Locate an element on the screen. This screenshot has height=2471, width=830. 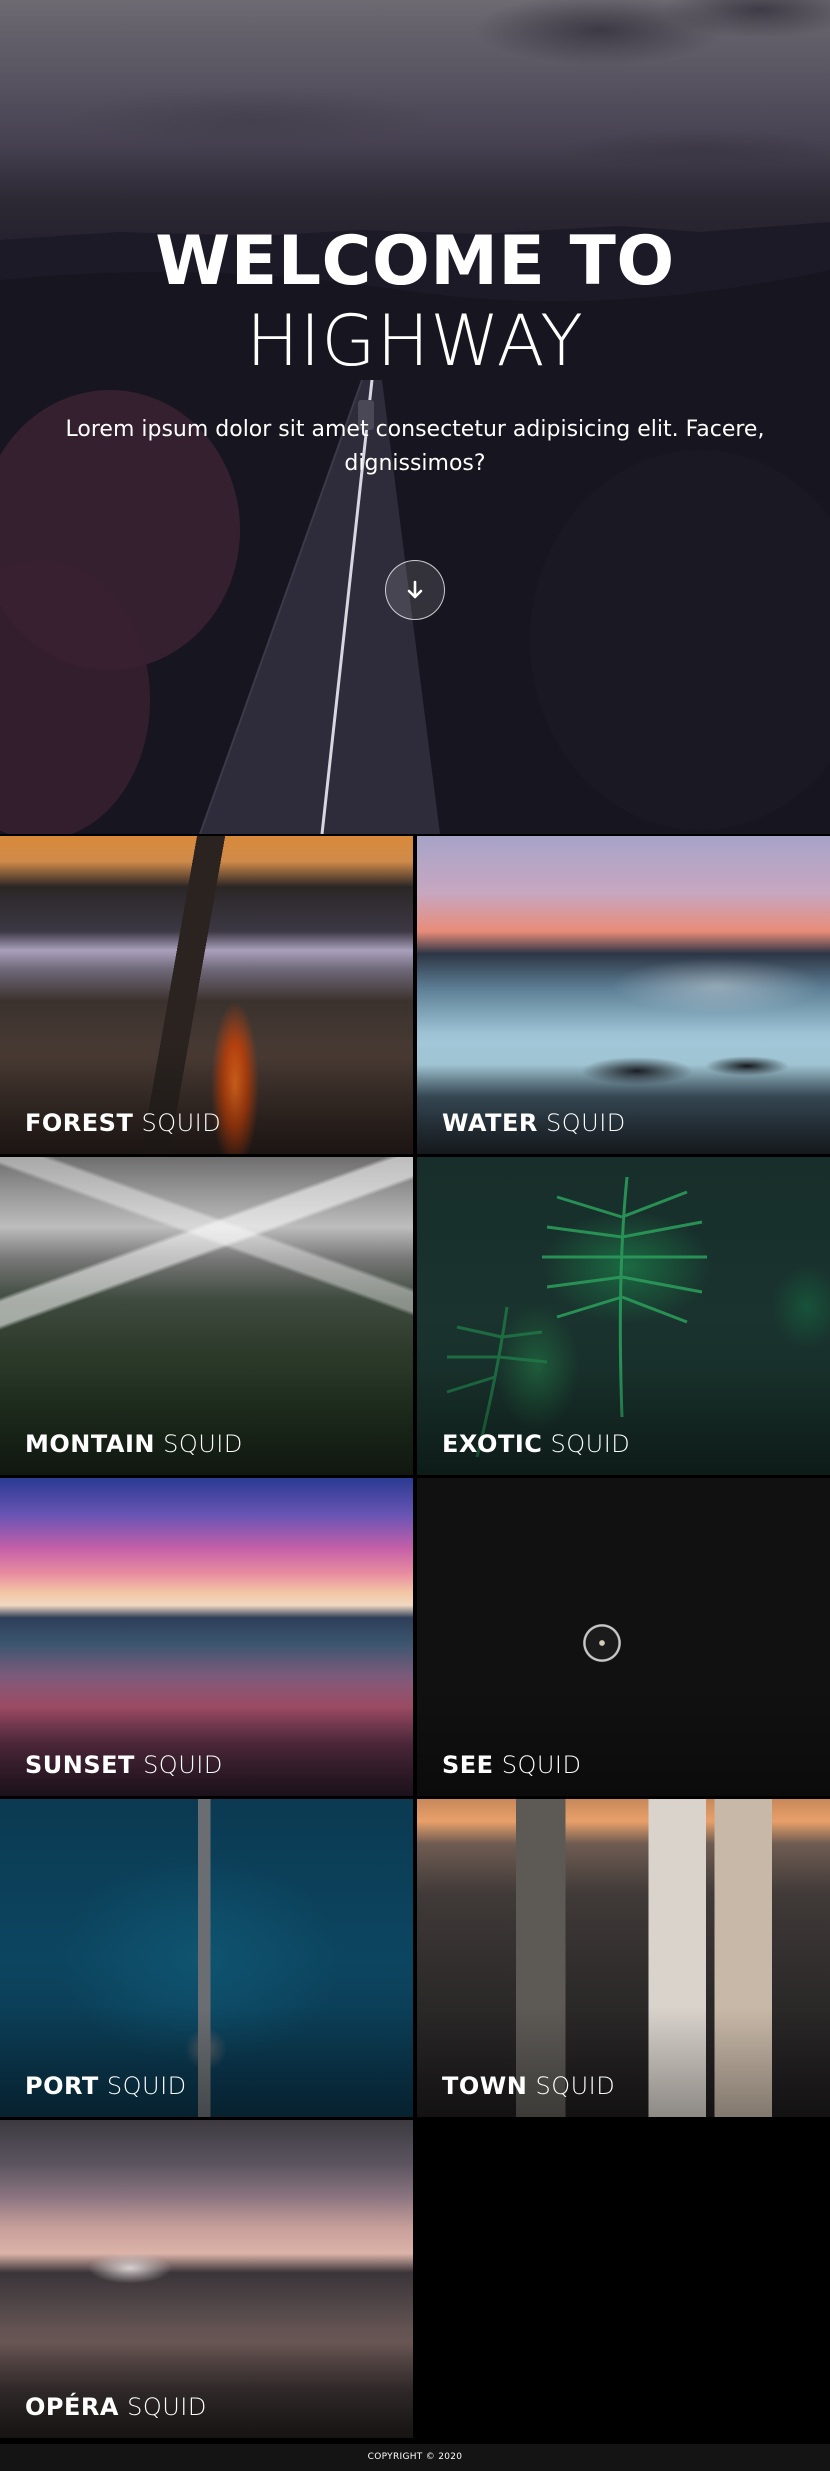
scroll-down-button is located at coordinates (415, 590).